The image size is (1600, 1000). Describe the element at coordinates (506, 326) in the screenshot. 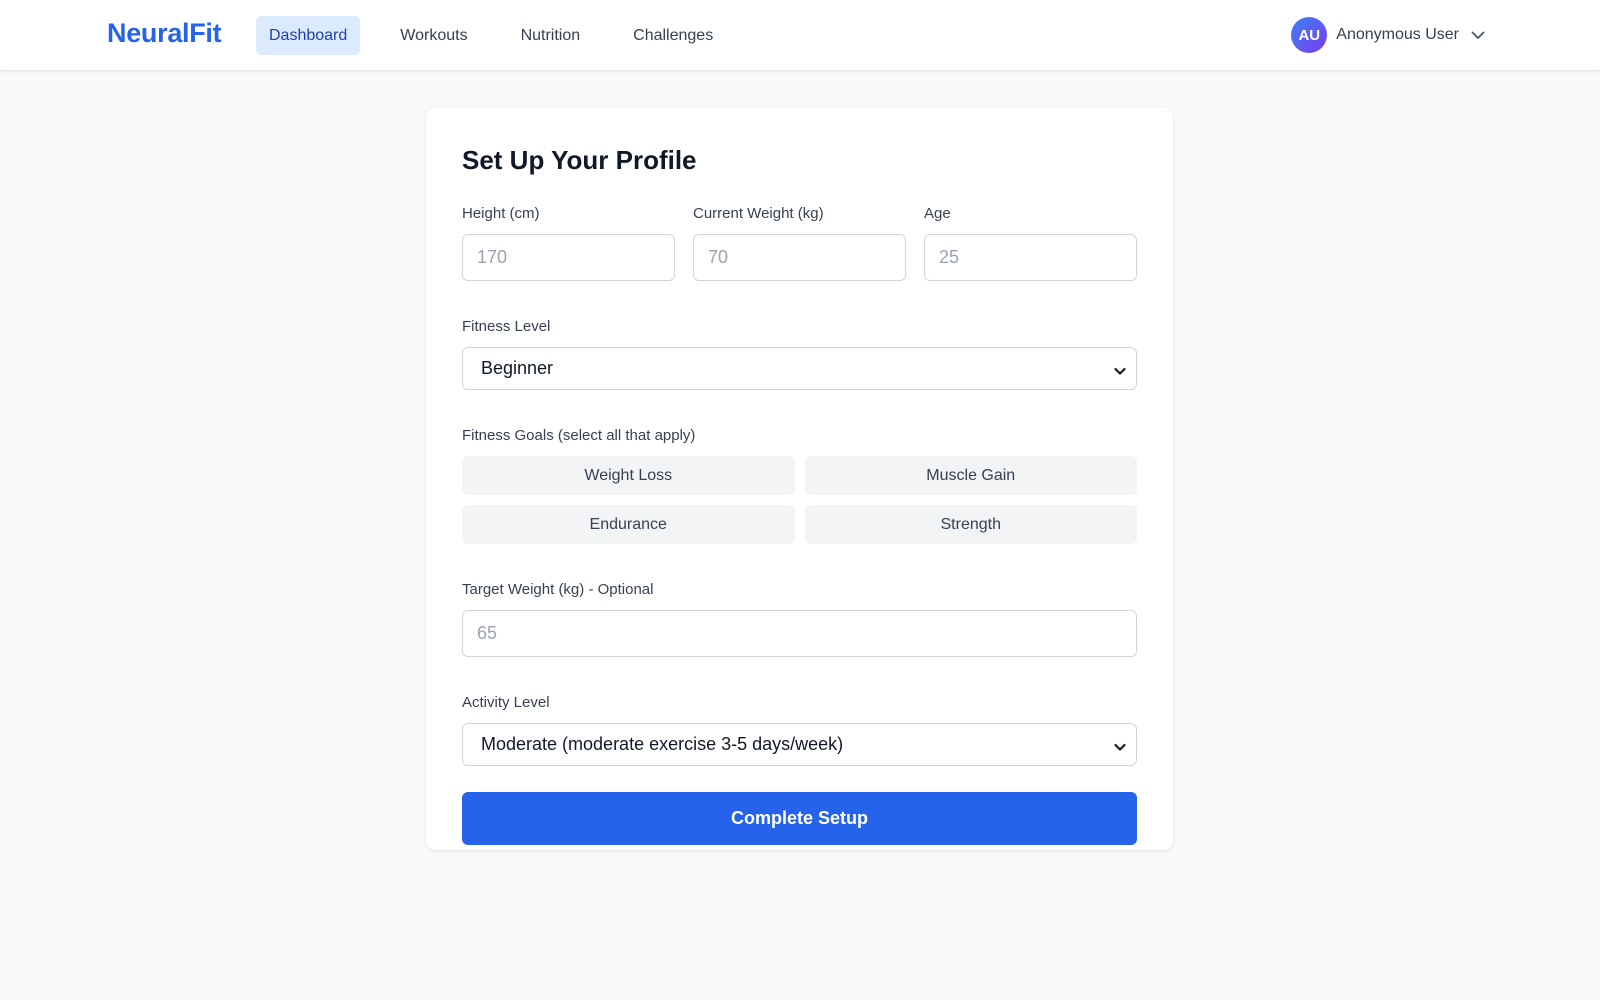

I see `fitness-level-label: Fitness Level` at that location.